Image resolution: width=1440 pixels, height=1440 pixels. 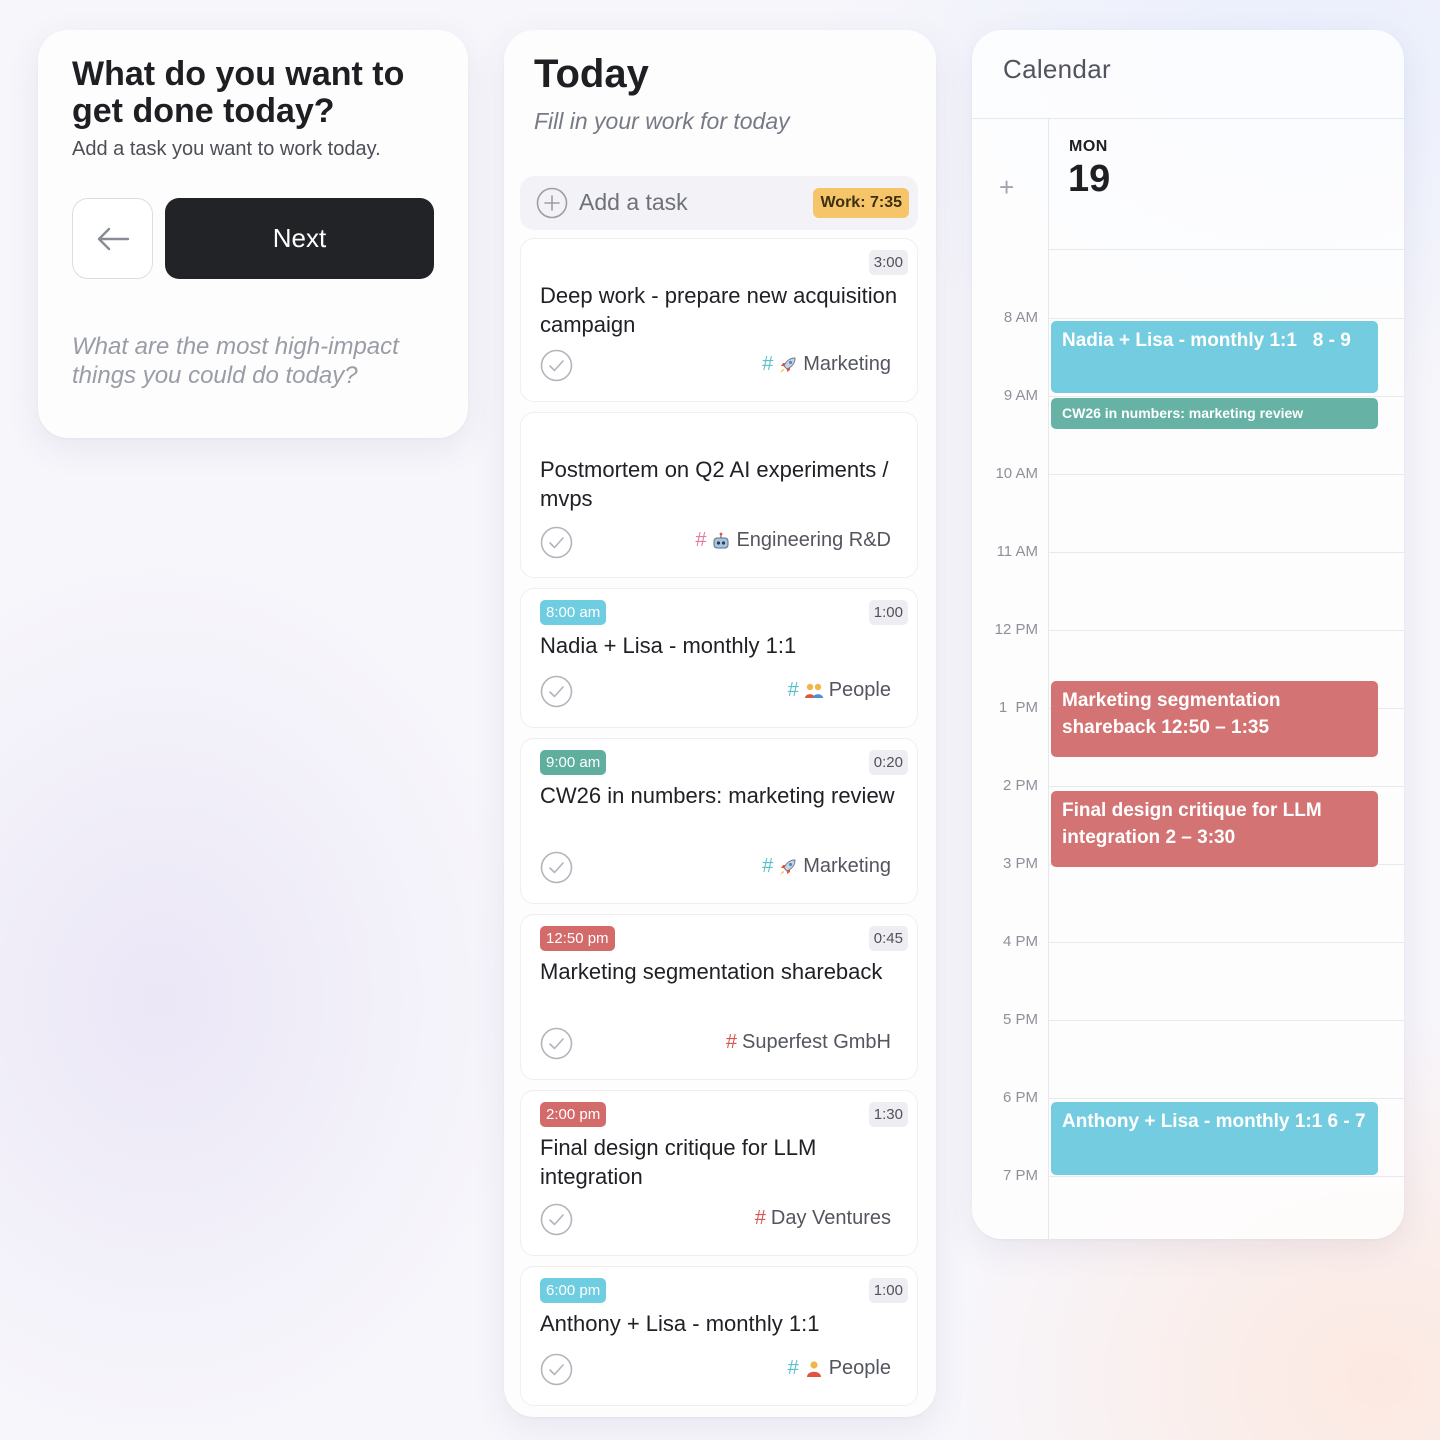 What do you see at coordinates (1020, 1175) in the screenshot?
I see `hour-label: 7 PM` at bounding box center [1020, 1175].